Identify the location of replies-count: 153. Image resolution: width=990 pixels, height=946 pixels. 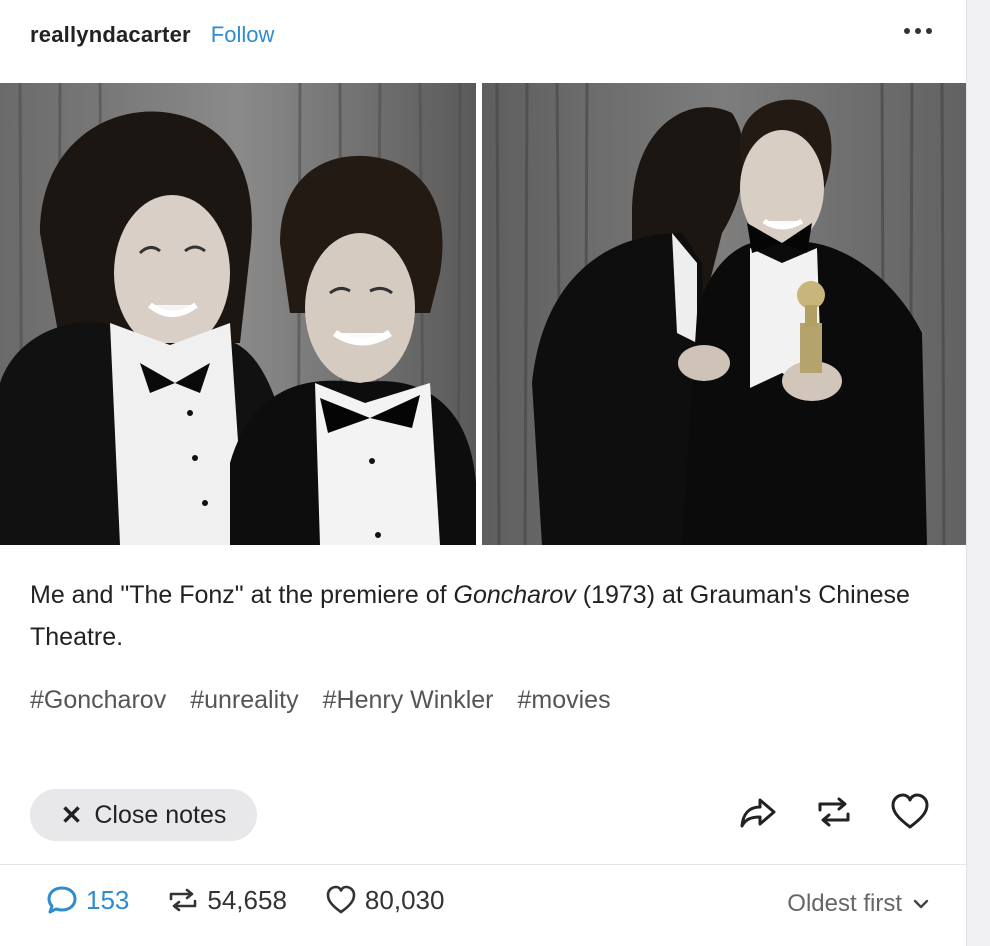
(108, 899).